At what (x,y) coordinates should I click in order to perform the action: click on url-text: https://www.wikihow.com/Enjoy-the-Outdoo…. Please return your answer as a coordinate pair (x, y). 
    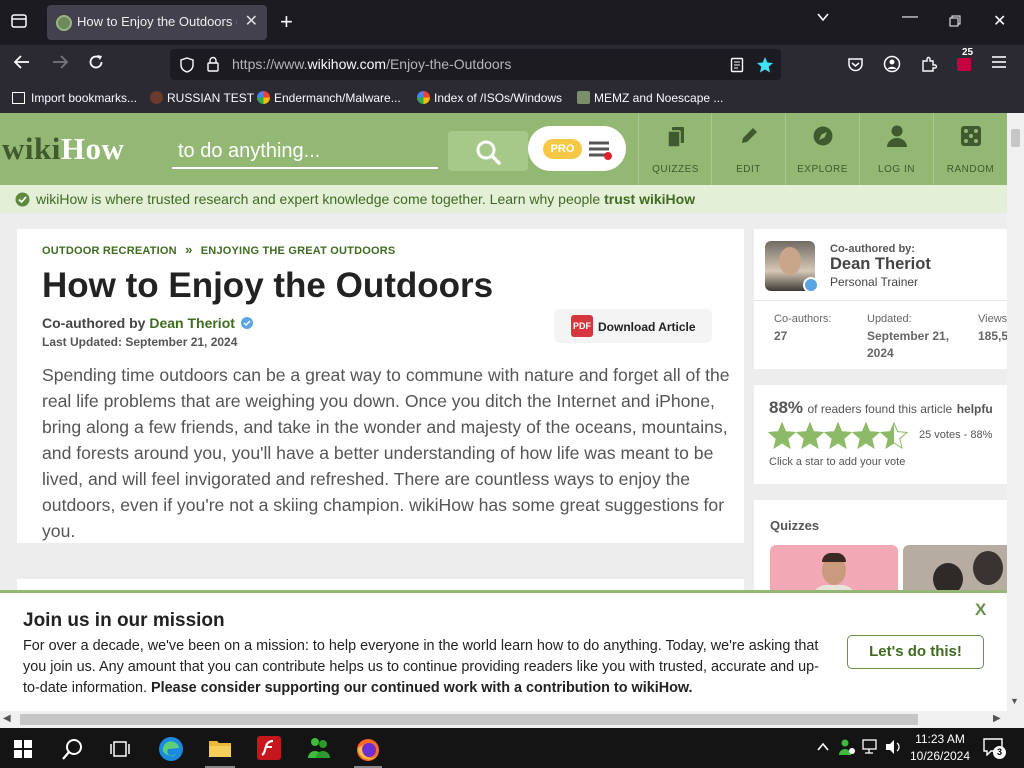
    Looking at the image, I should click on (371, 64).